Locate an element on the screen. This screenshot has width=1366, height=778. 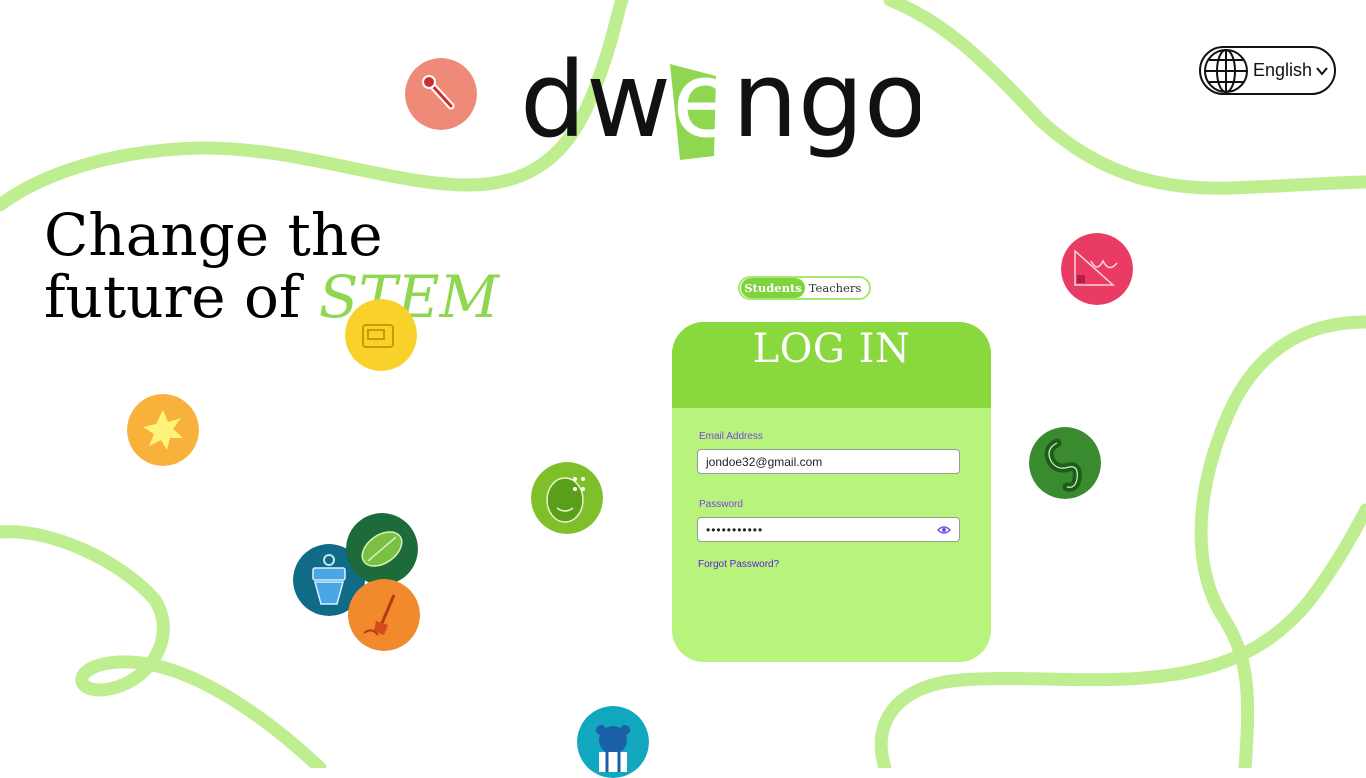
login-title: LOG IN is located at coordinates (831, 349).